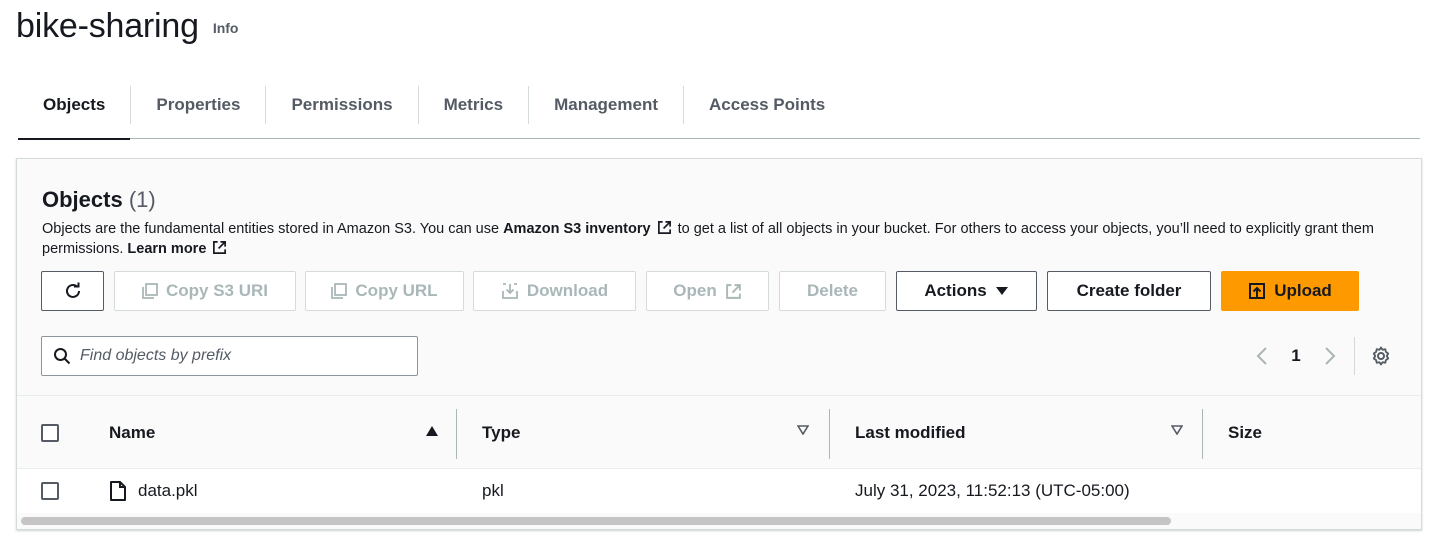 The image size is (1448, 540). I want to click on column-header-size: Size, so click(1245, 432).